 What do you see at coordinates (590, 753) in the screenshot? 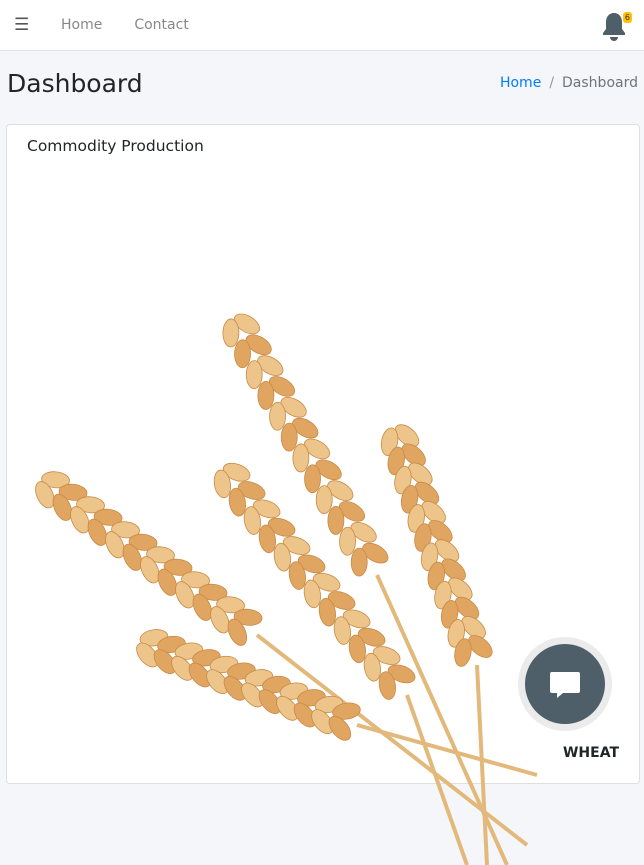
I see `commodity-label: WHEAT` at bounding box center [590, 753].